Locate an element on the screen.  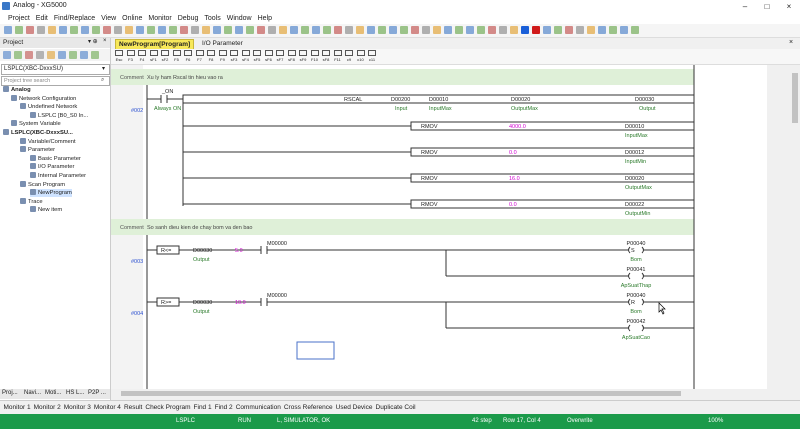
ladder-tool-button: F6 is located at coordinates (188, 56).